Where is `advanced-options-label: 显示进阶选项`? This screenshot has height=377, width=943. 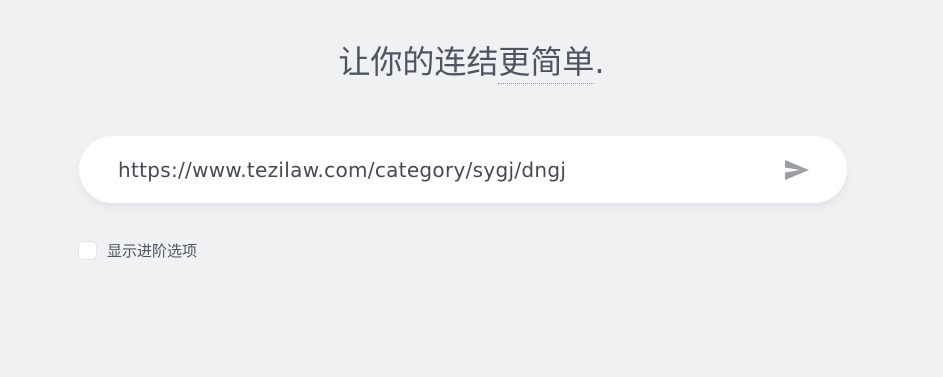
advanced-options-label: 显示进阶选项 is located at coordinates (152, 250).